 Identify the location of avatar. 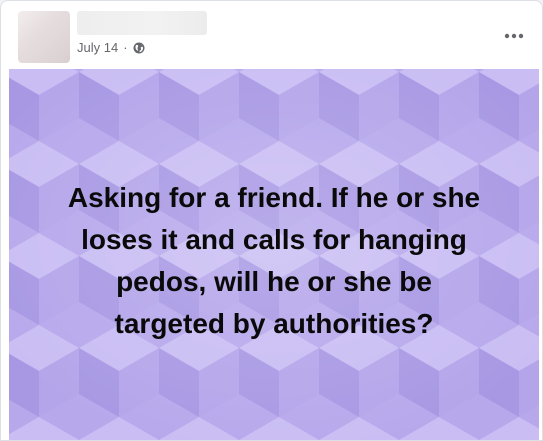
(44, 37).